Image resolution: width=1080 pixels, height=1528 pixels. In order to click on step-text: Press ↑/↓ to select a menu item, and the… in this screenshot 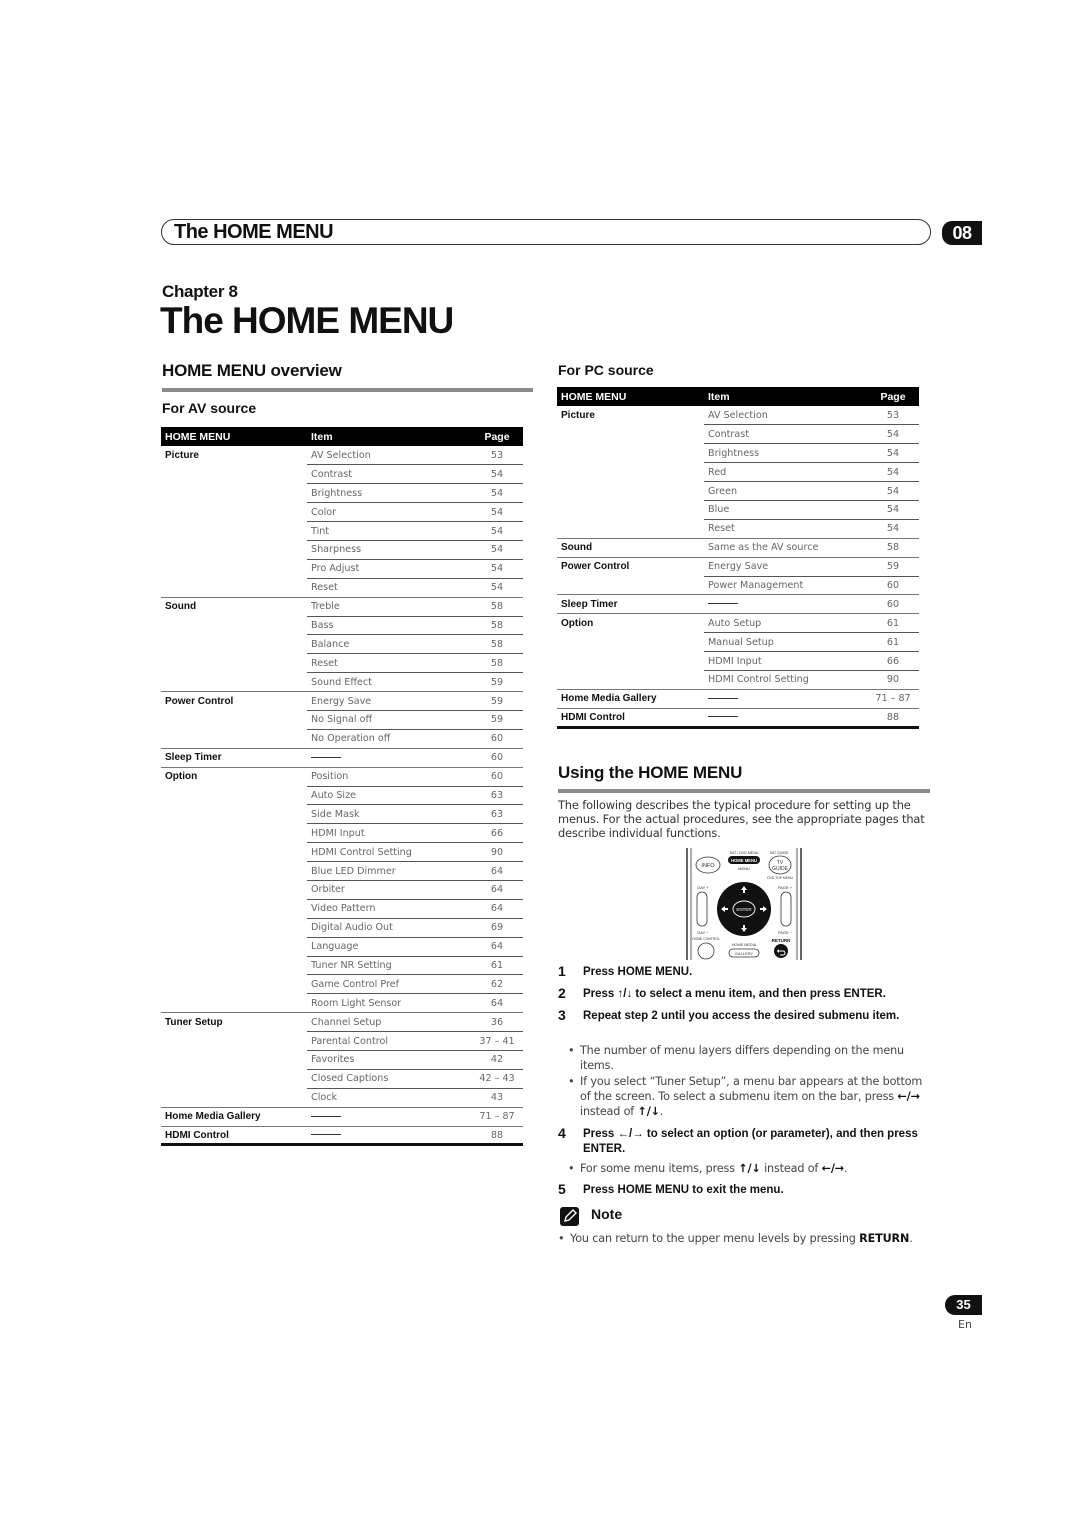, I will do `click(734, 994)`.